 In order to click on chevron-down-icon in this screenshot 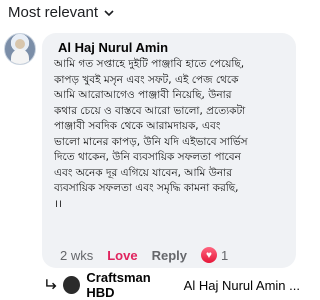, I will do `click(109, 12)`.